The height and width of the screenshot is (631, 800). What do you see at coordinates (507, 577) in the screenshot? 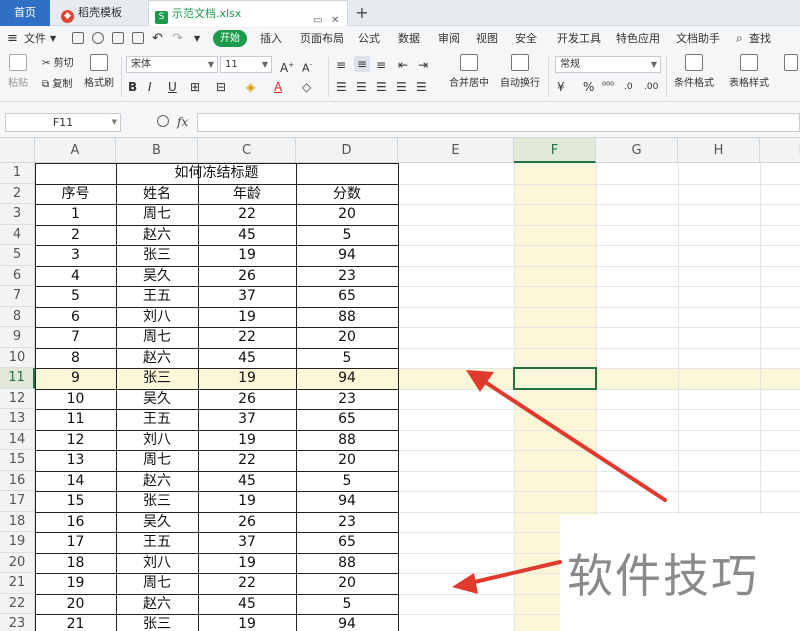
I see `arrow-lower` at bounding box center [507, 577].